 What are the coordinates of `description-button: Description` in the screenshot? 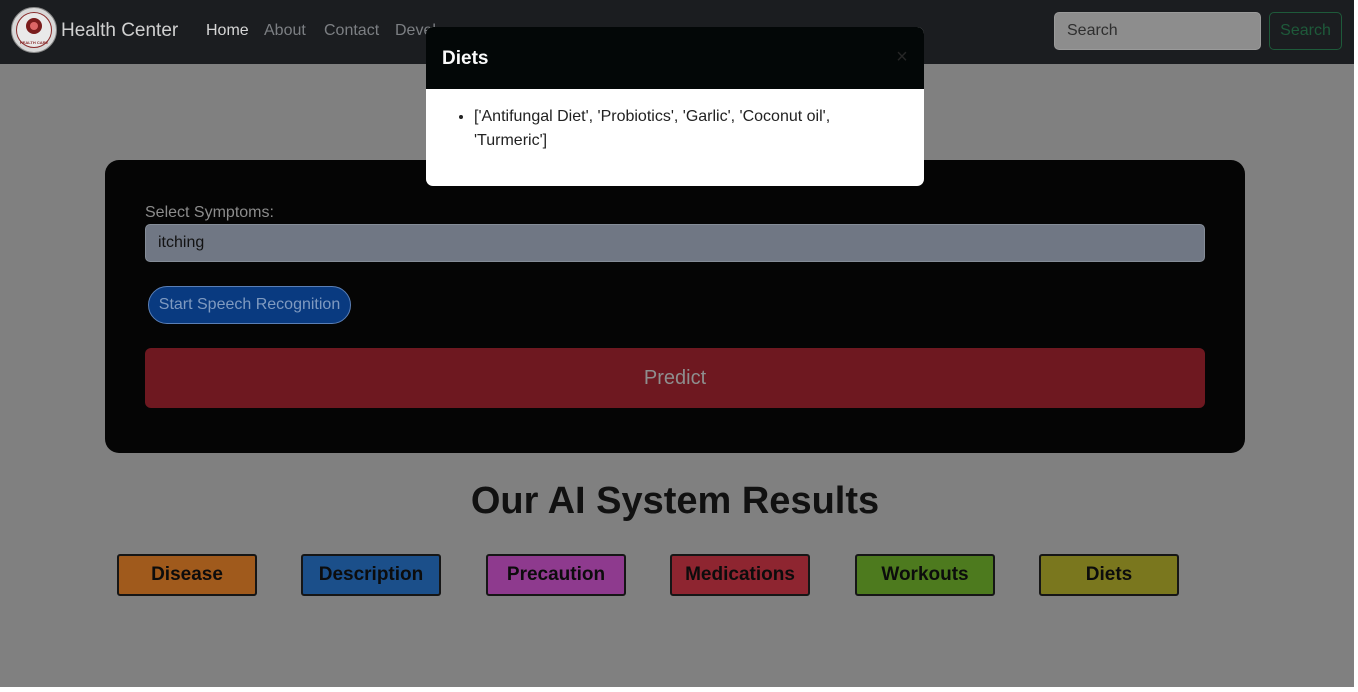 It's located at (371, 575).